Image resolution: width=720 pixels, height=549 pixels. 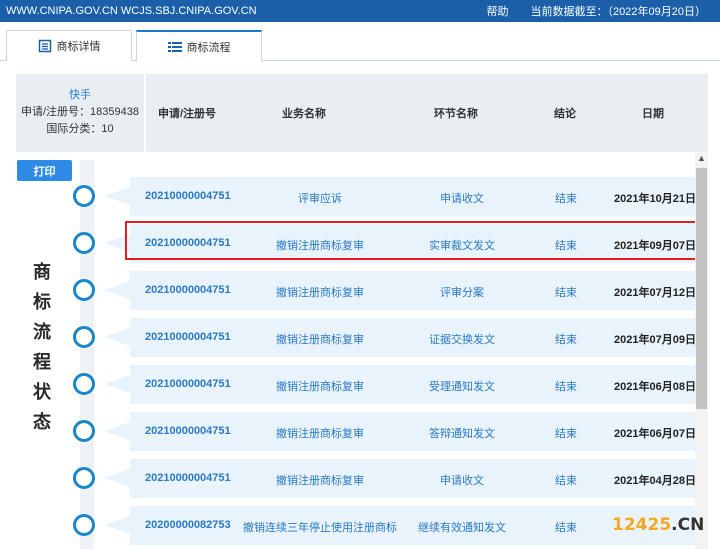 I want to click on business-name: 撤销连续三年停止使用注册商标, so click(x=320, y=527).